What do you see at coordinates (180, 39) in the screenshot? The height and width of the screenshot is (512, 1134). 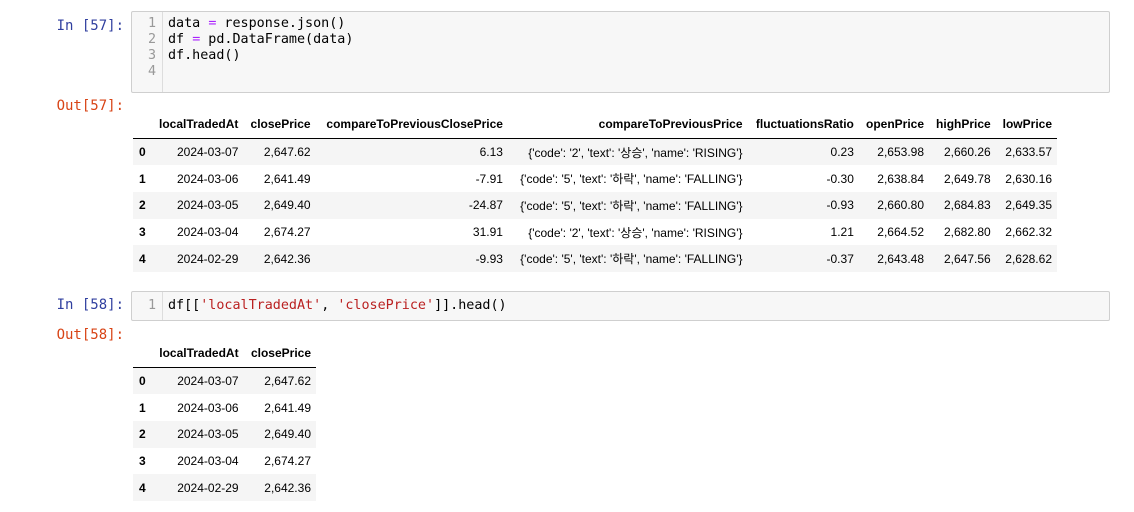 I see `code-token: df` at bounding box center [180, 39].